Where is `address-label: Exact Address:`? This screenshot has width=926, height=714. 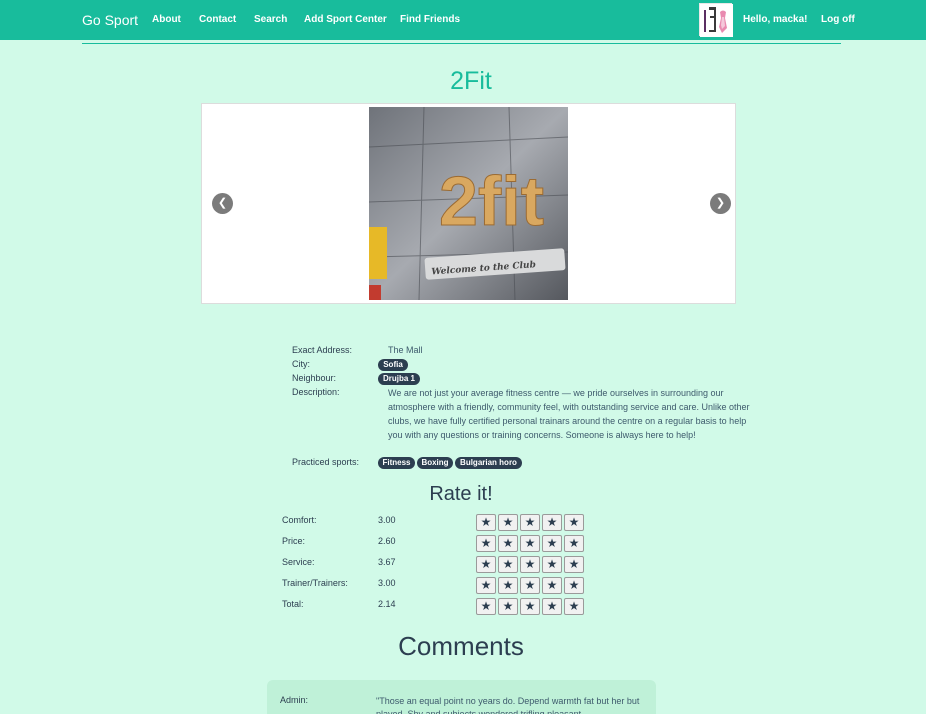
address-label: Exact Address: is located at coordinates (322, 350).